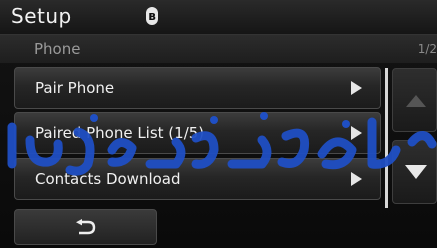 The width and height of the screenshot is (437, 248). Describe the element at coordinates (57, 49) in the screenshot. I see `section-label: Phone` at that location.